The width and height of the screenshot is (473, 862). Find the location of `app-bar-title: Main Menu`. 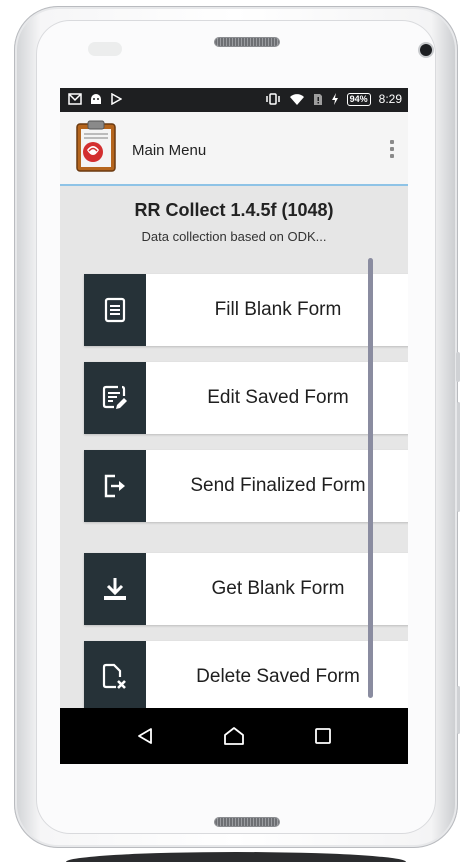

app-bar-title: Main Menu is located at coordinates (169, 150).